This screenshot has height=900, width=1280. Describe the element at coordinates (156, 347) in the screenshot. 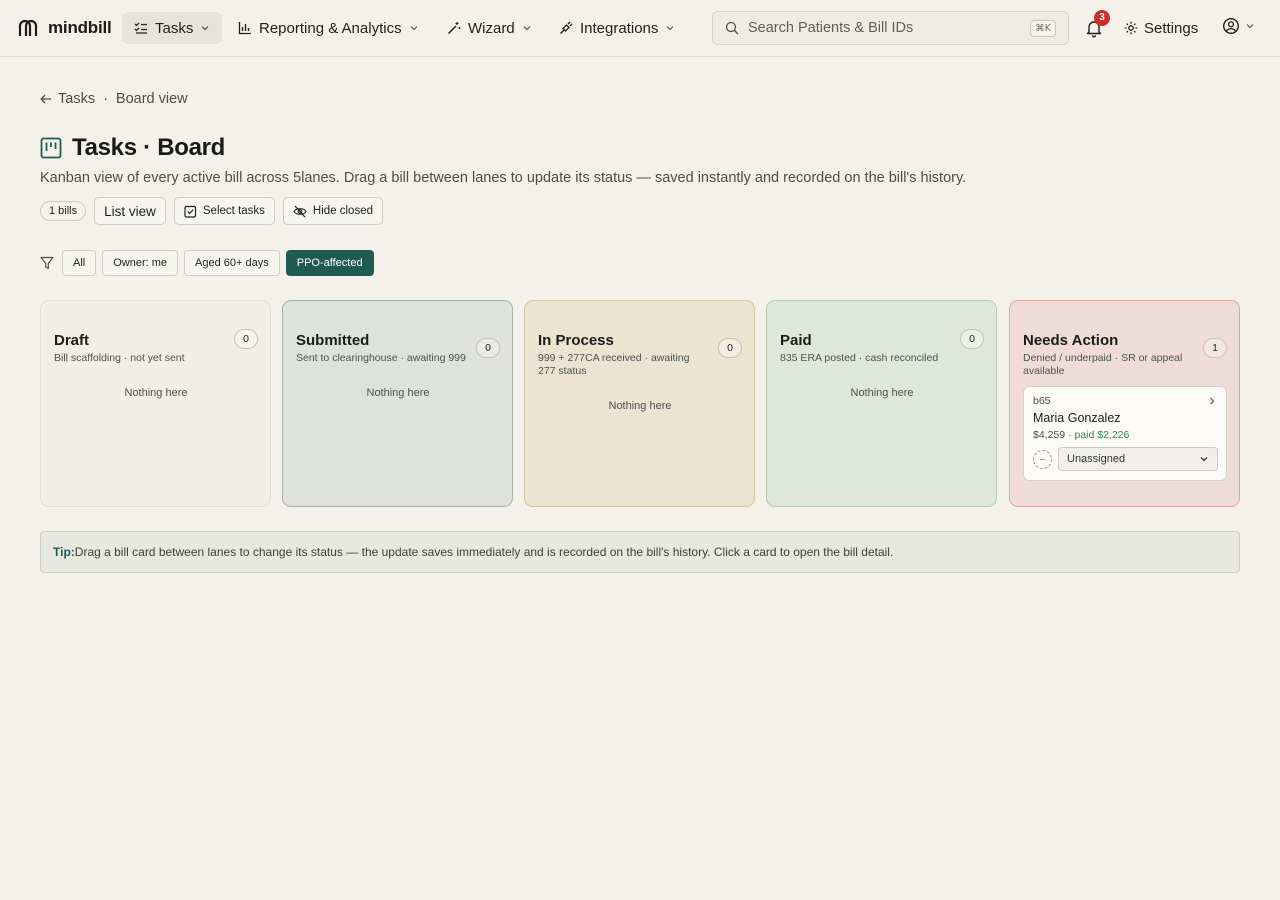

I see `lane-header: Draft Bill scaffolding · not yet sent 0` at that location.